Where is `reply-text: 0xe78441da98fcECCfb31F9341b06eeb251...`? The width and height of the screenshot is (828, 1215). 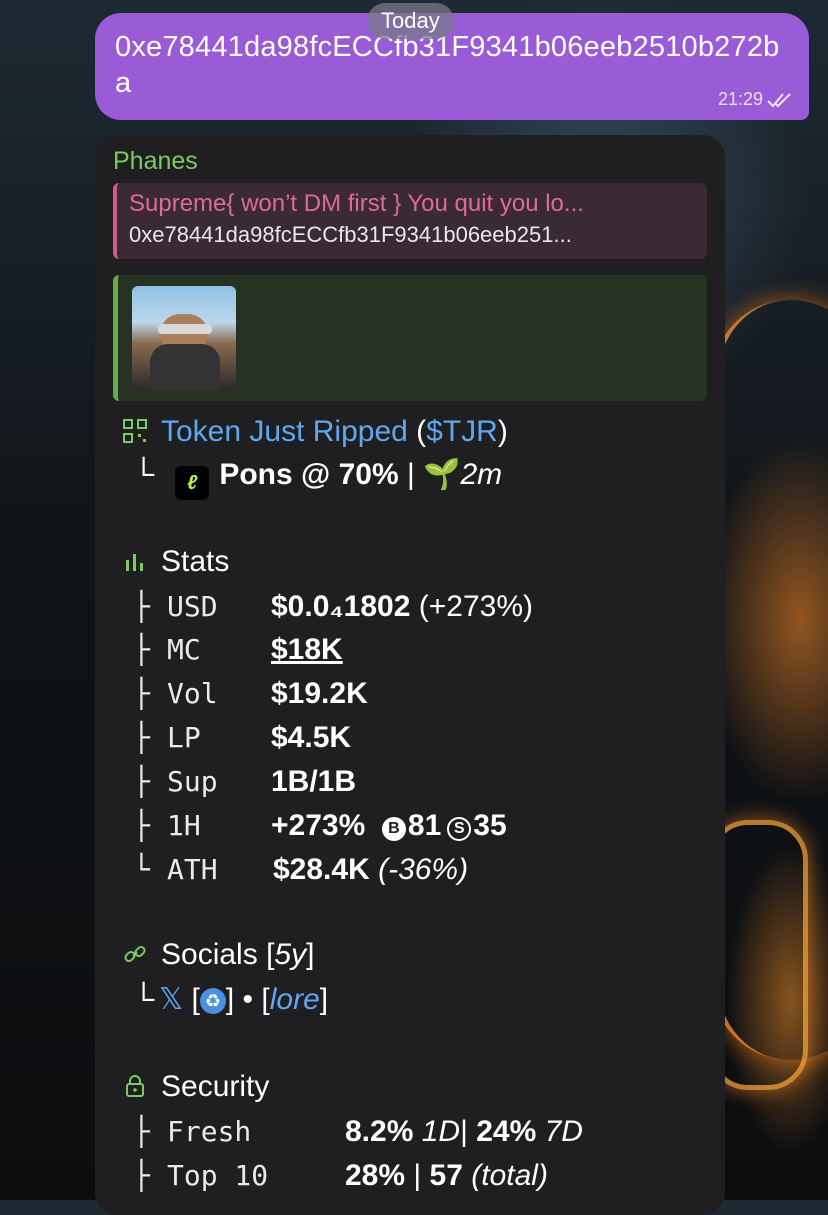
reply-text: 0xe78441da98fcECCfb31F9341b06eeb251... is located at coordinates (350, 234).